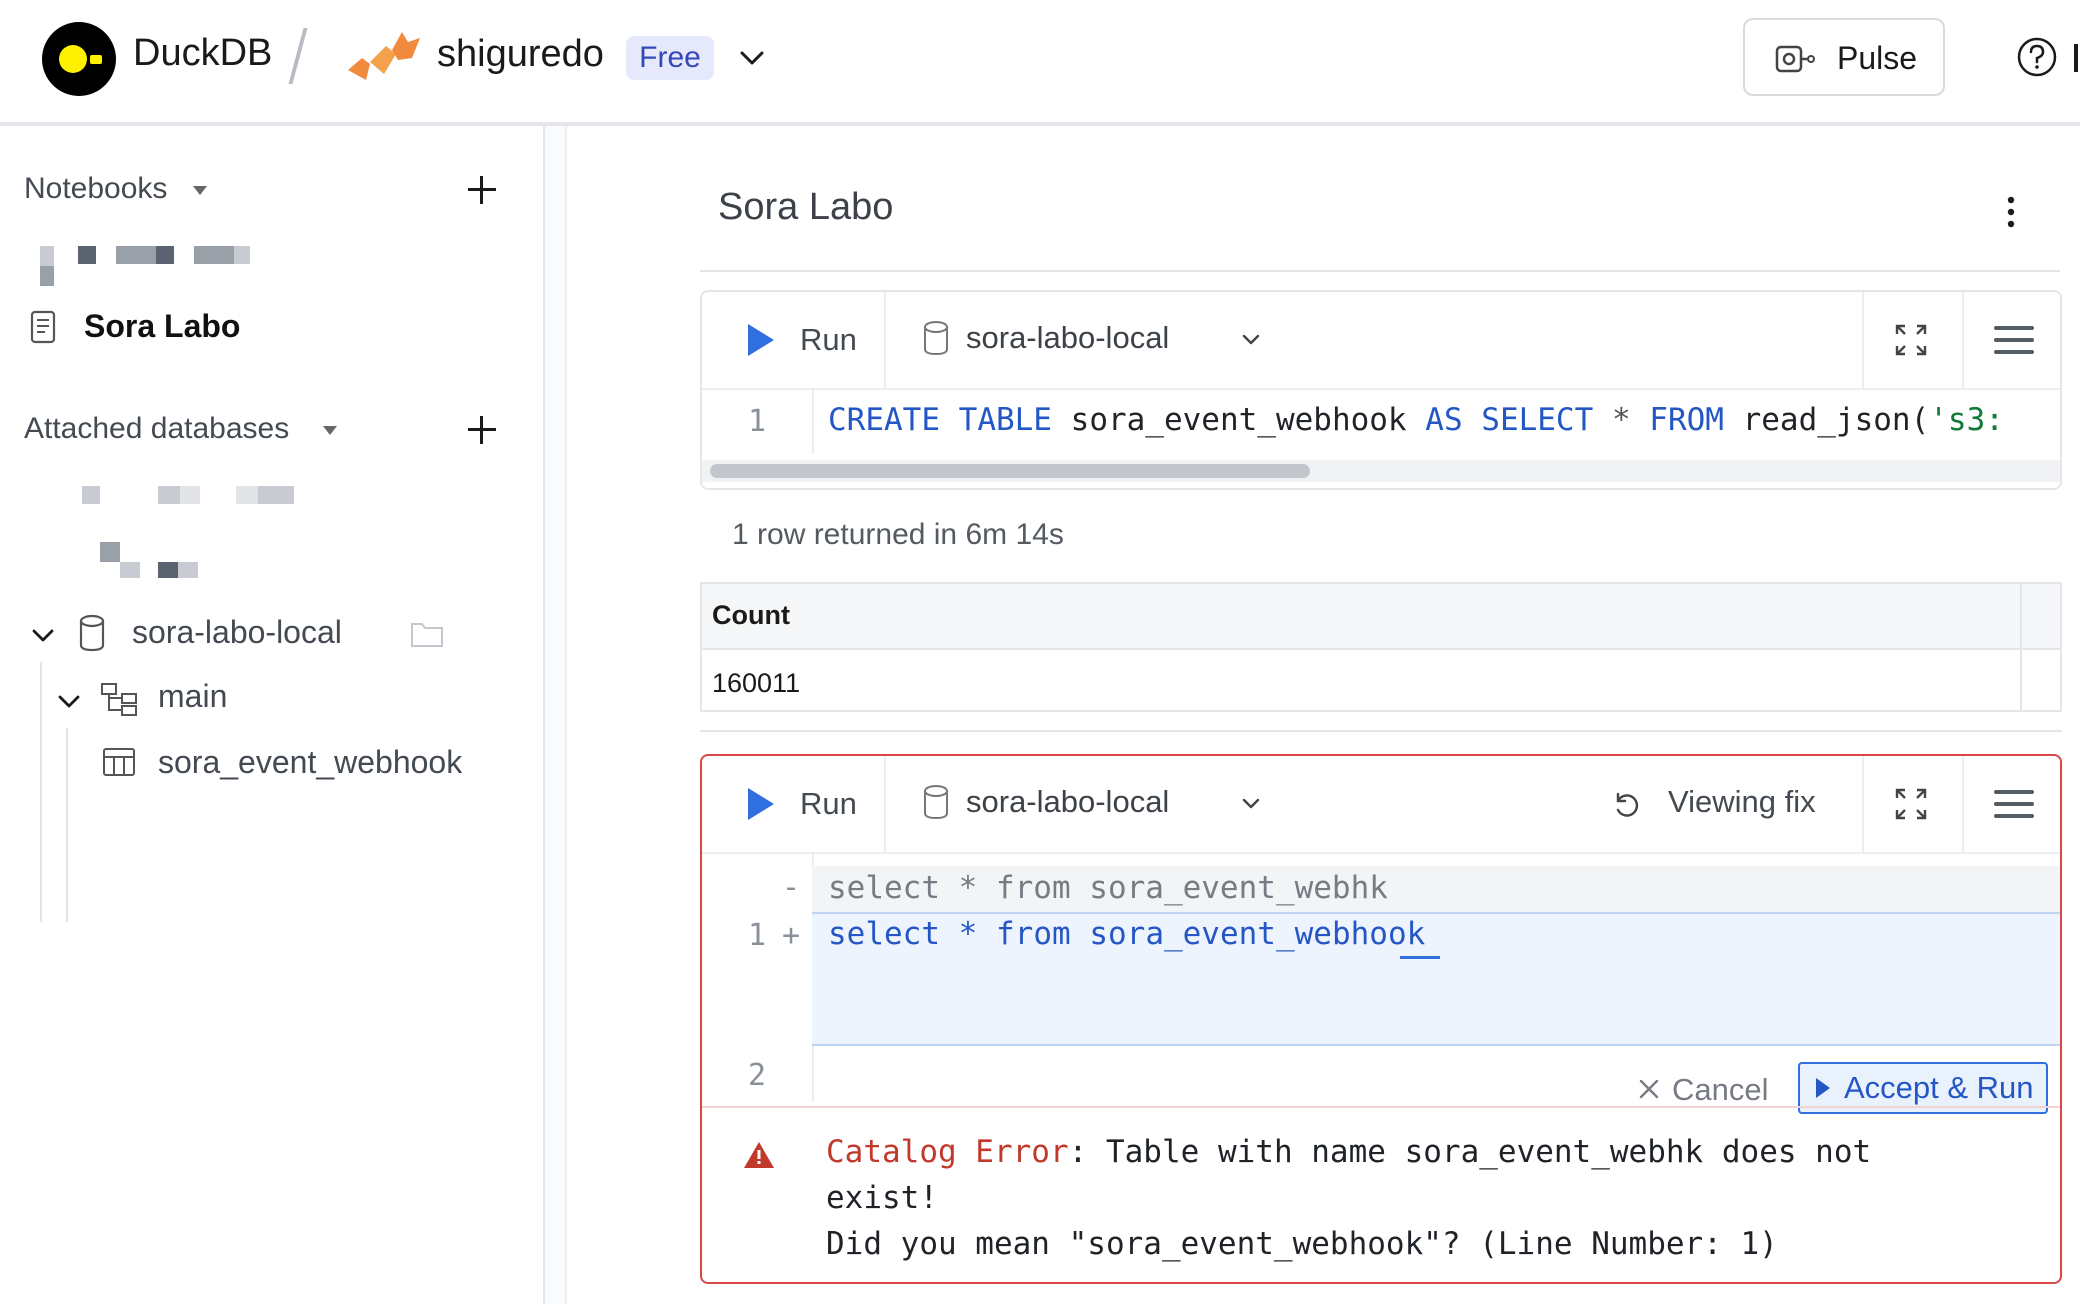  What do you see at coordinates (427, 634) in the screenshot?
I see `folder-icon` at bounding box center [427, 634].